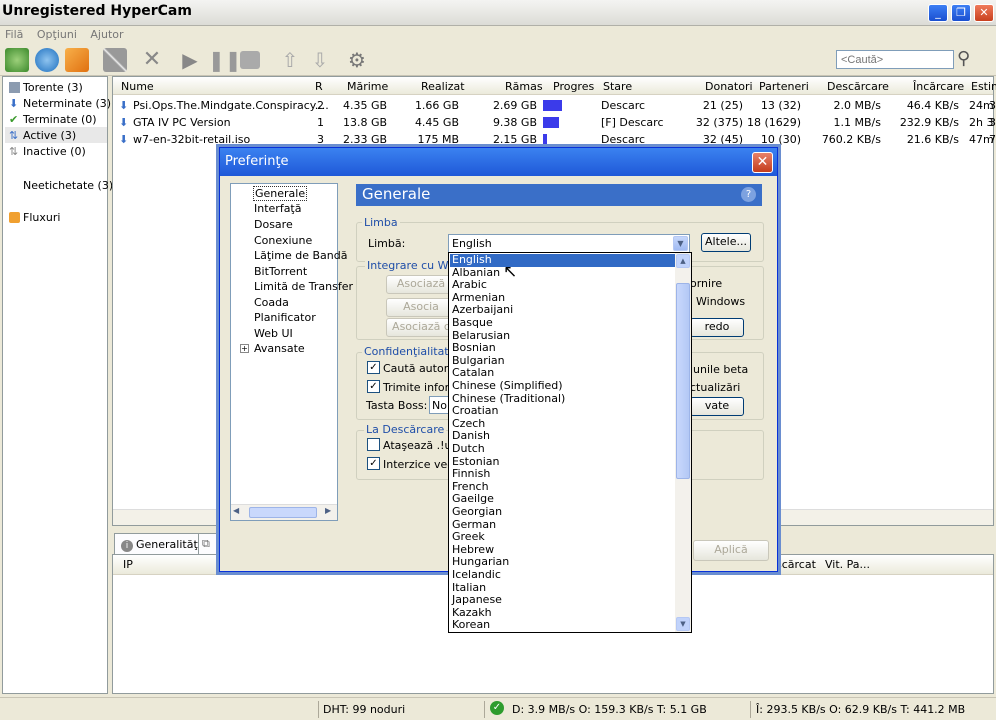 Image resolution: width=996 pixels, height=720 pixels. I want to click on torrents-icon, so click(14, 87).